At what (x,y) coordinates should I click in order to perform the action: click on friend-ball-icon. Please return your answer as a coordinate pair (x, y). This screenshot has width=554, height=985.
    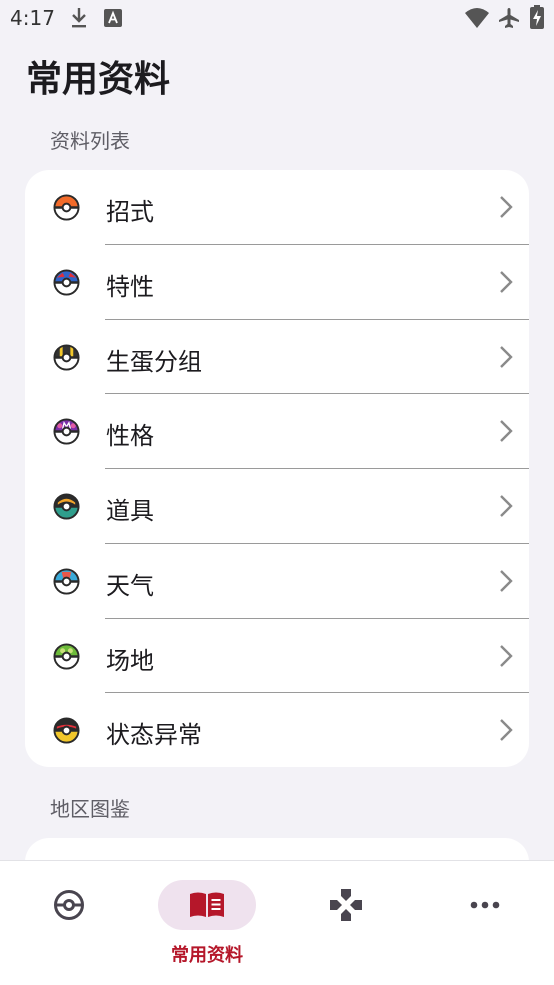
    Looking at the image, I should click on (66, 656).